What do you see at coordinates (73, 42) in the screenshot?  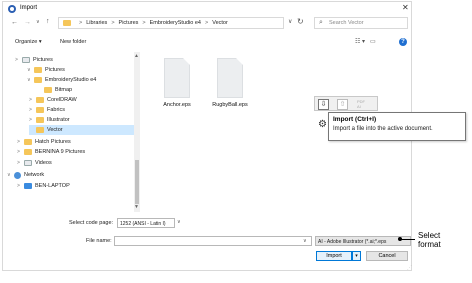 I see `new-folder-button: New folder` at bounding box center [73, 42].